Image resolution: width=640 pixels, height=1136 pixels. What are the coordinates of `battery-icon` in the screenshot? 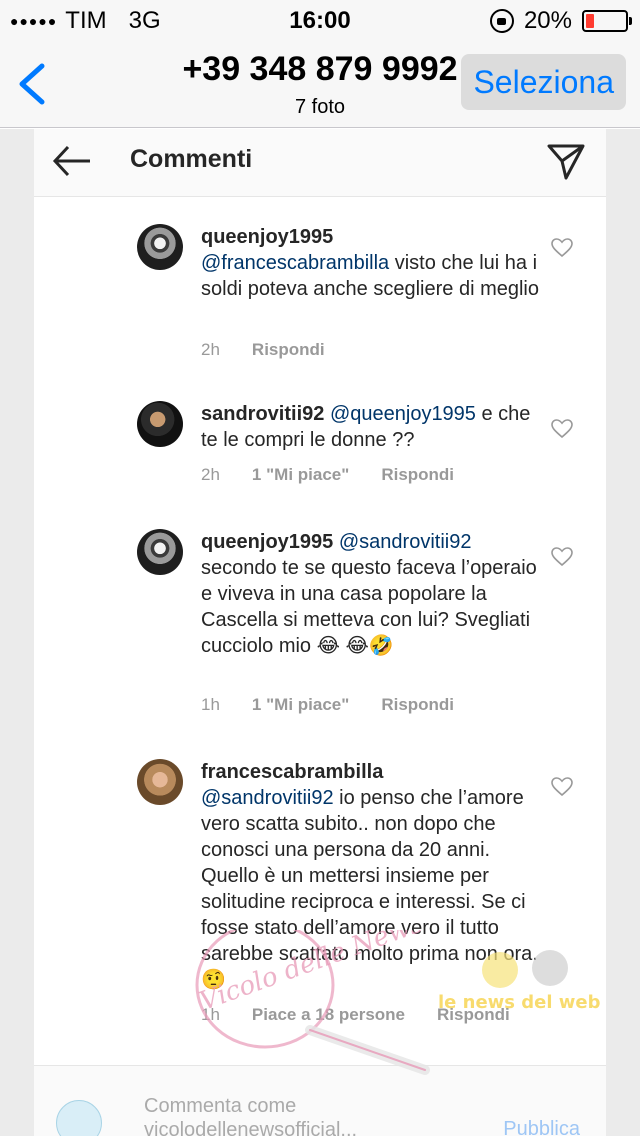 It's located at (607, 21).